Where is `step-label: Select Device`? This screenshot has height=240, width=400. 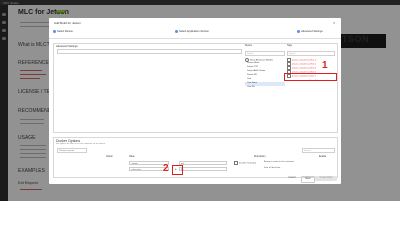 step-label: Select Device is located at coordinates (65, 31).